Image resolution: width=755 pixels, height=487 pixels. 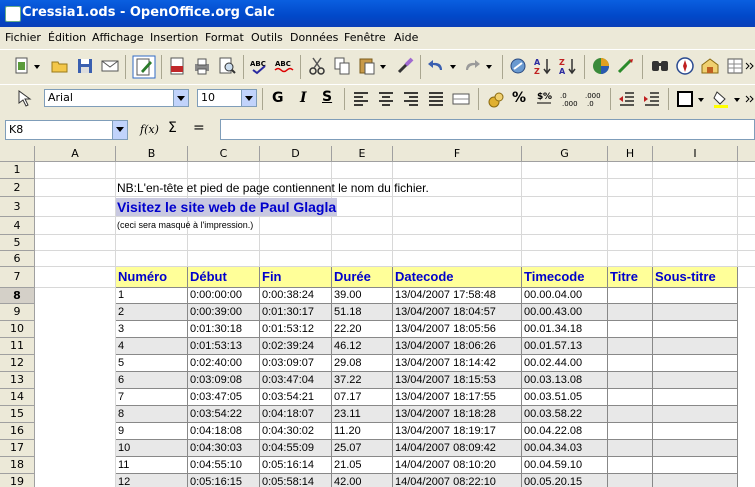 What do you see at coordinates (685, 99) in the screenshot?
I see `borders-icon` at bounding box center [685, 99].